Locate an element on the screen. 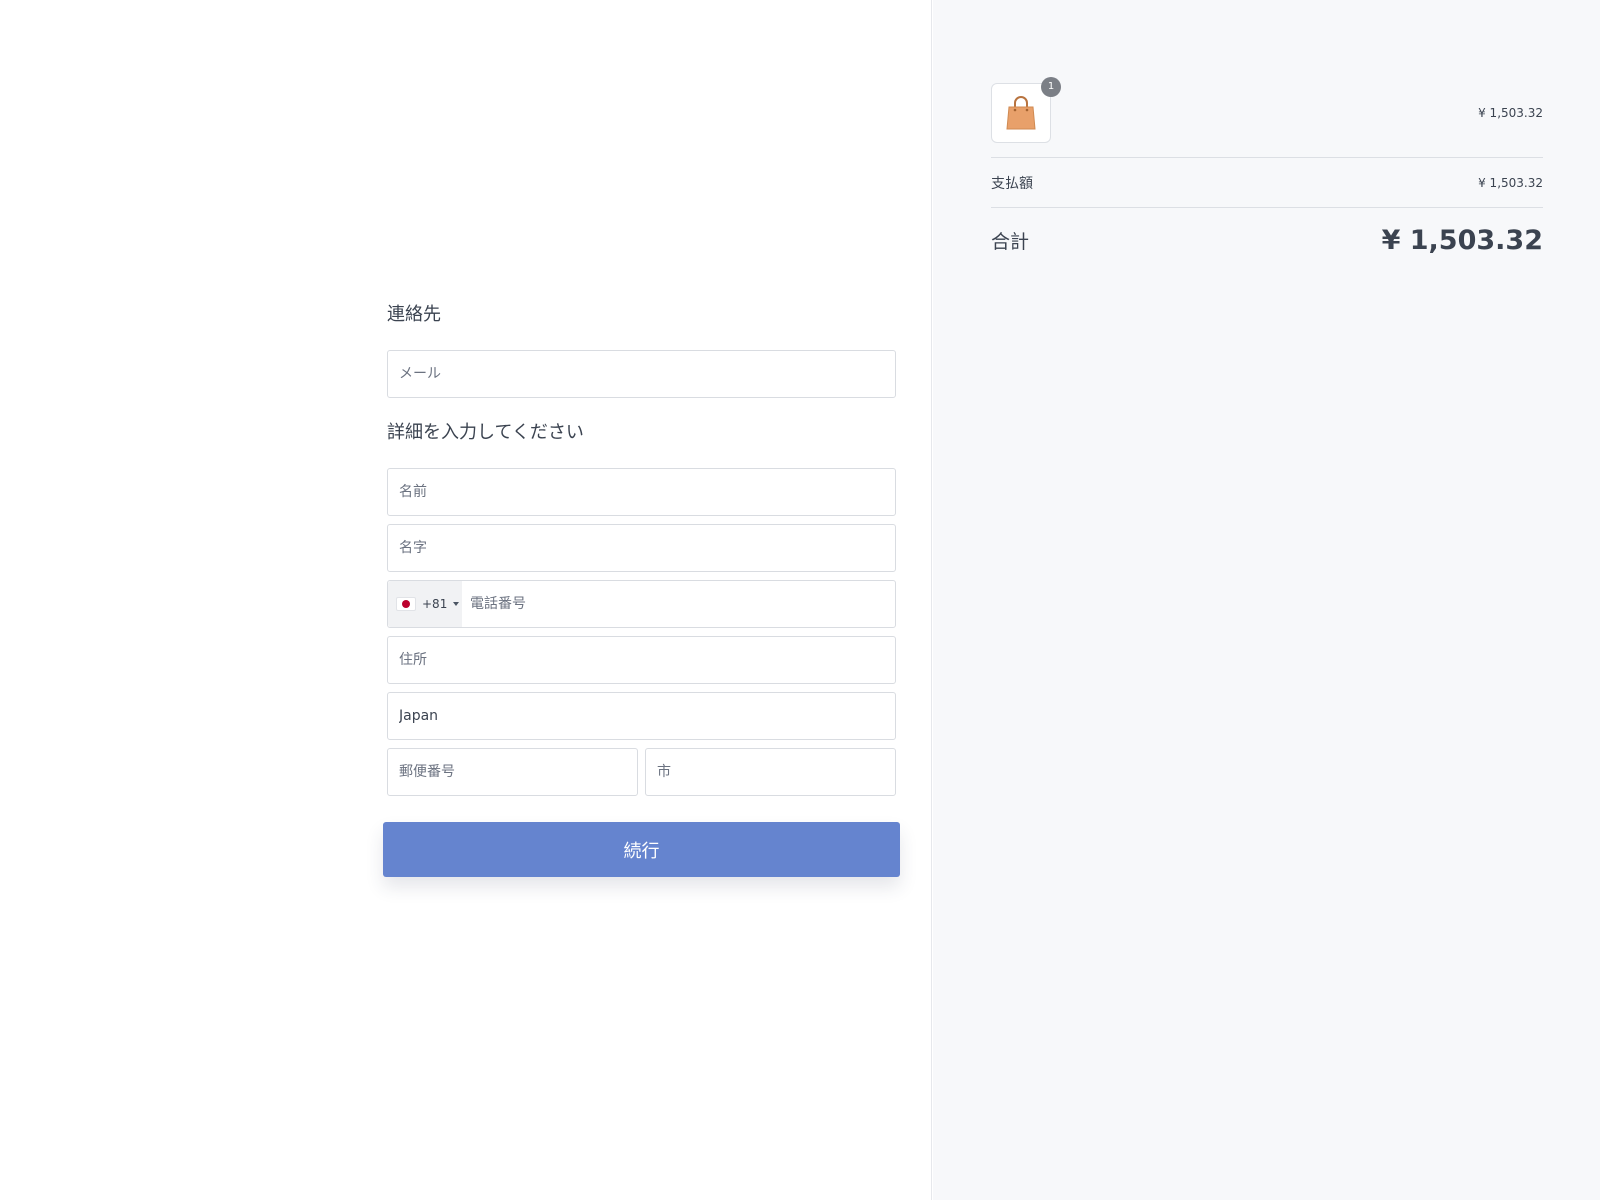 The height and width of the screenshot is (1200, 1600). country-field-wrapper is located at coordinates (641, 716).